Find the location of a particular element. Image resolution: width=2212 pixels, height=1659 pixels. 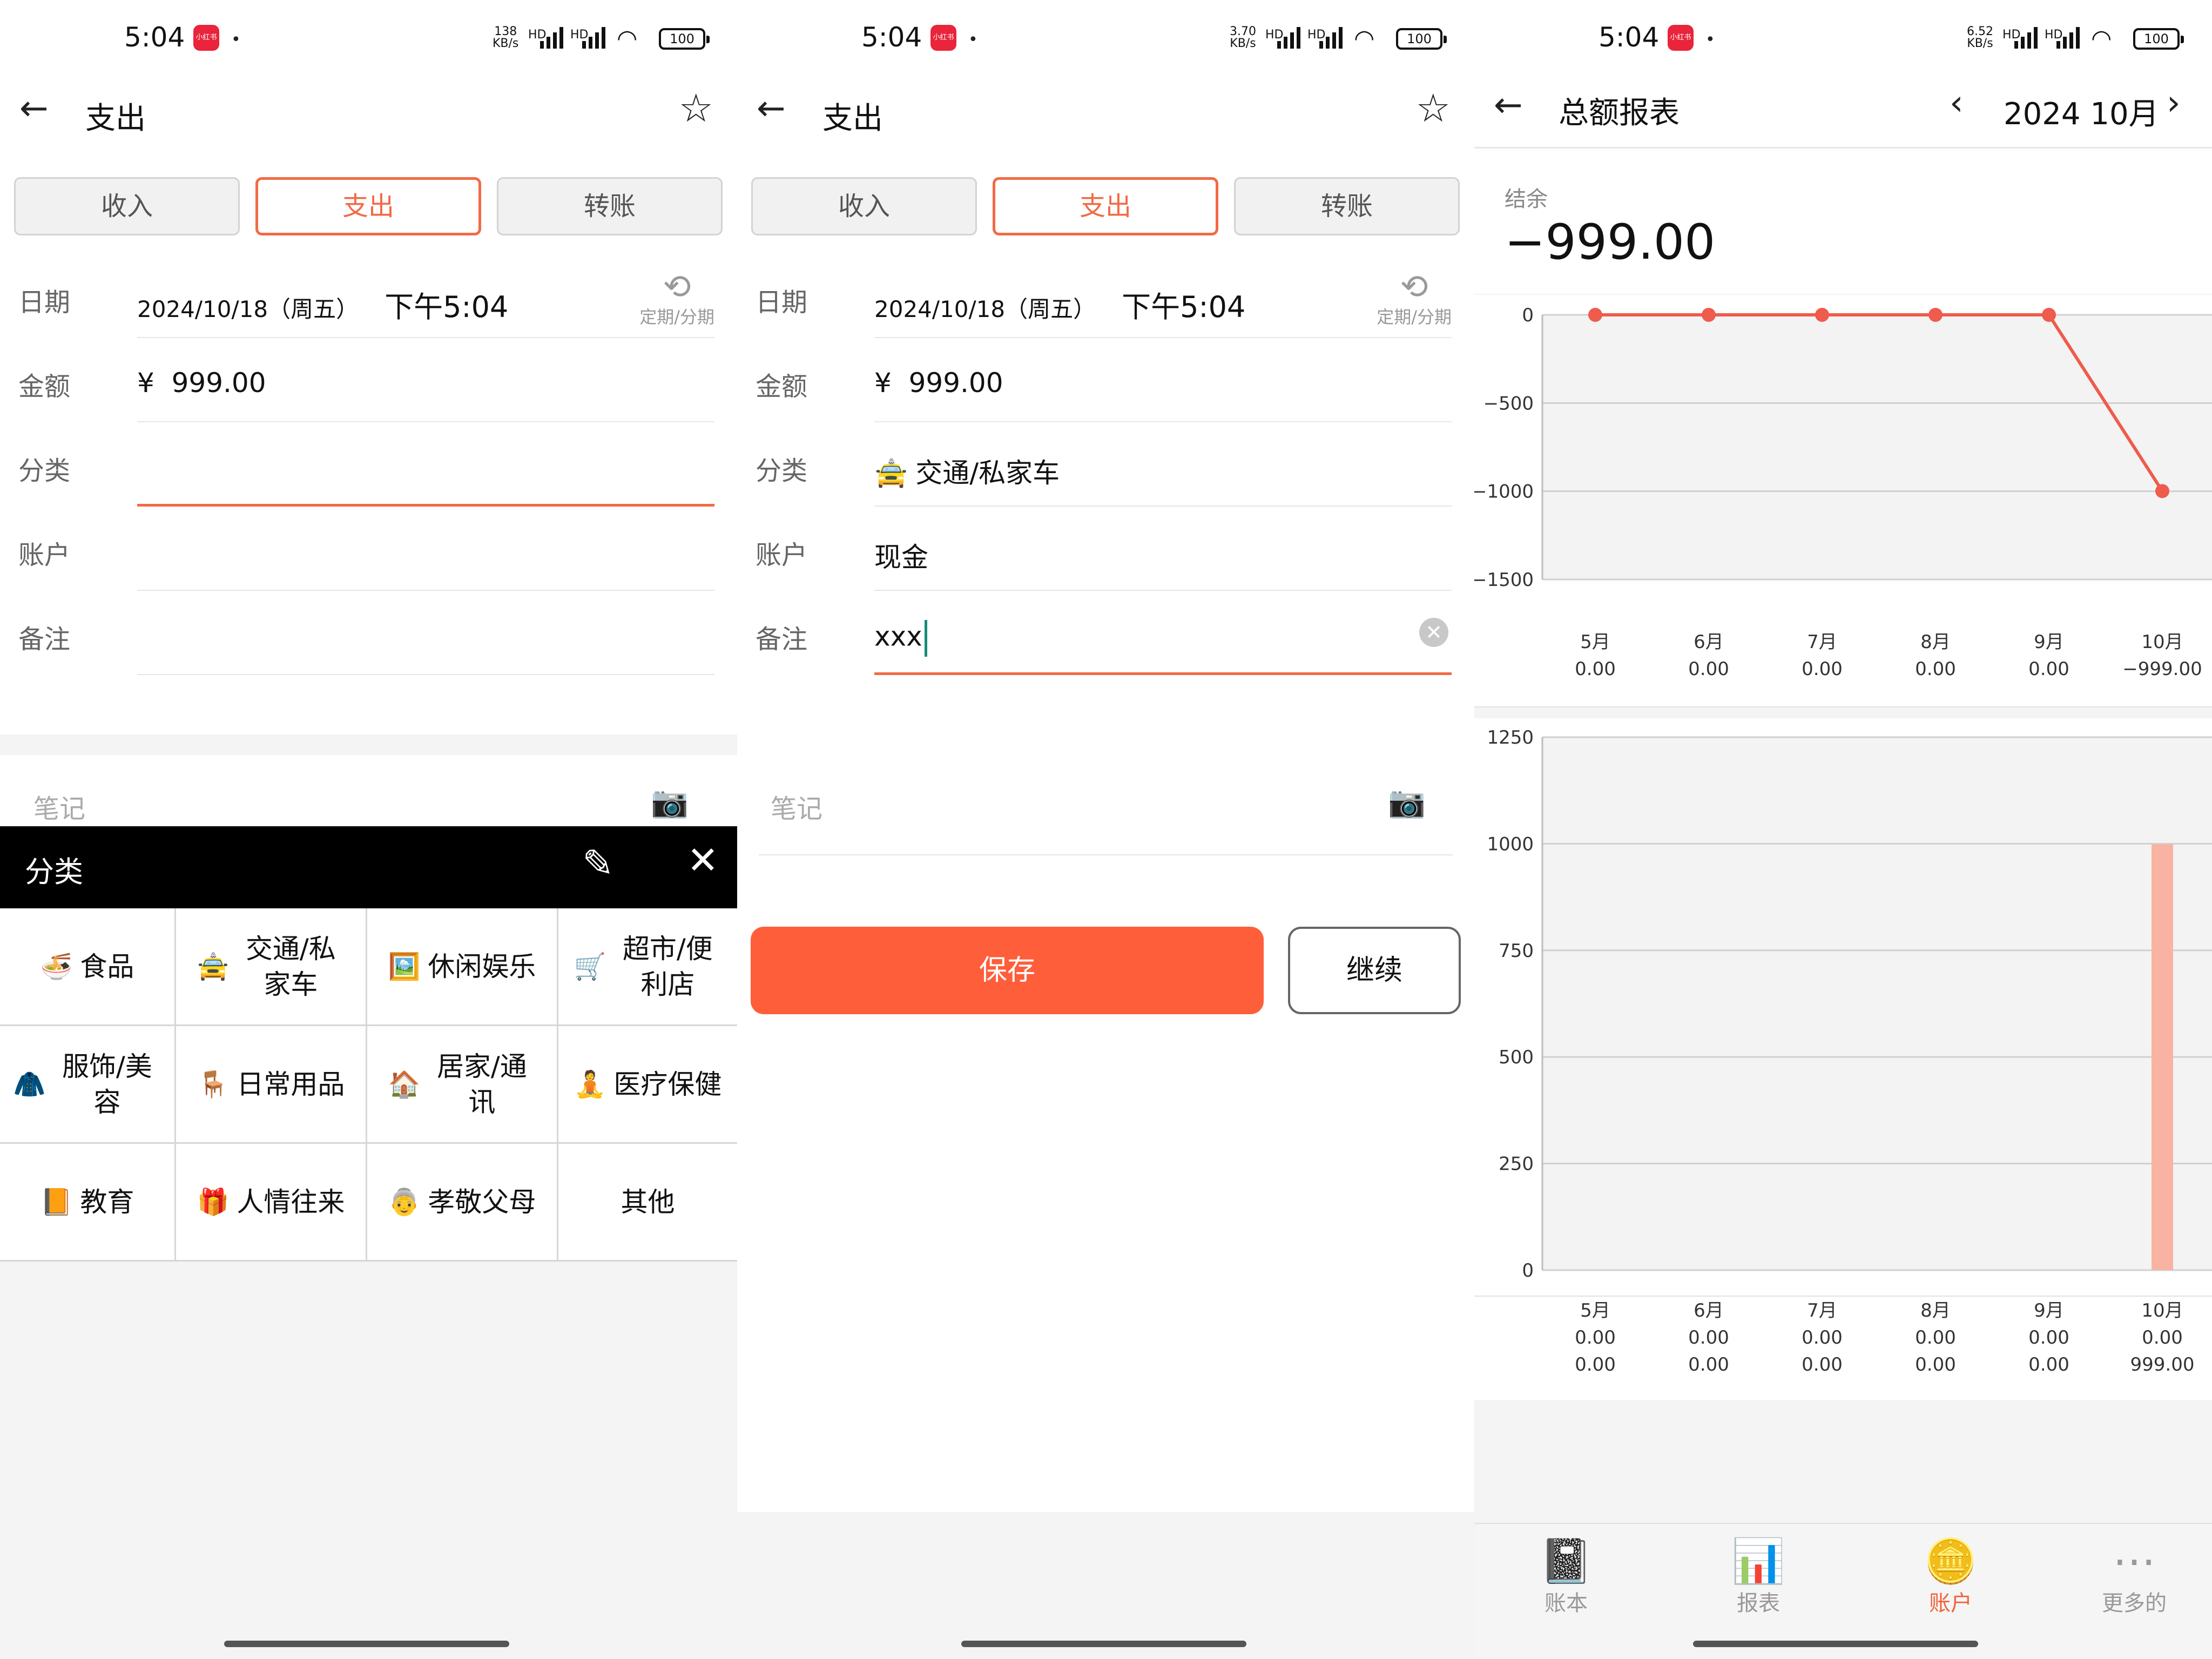

category-label: 孝敬父母 is located at coordinates (482, 1202).